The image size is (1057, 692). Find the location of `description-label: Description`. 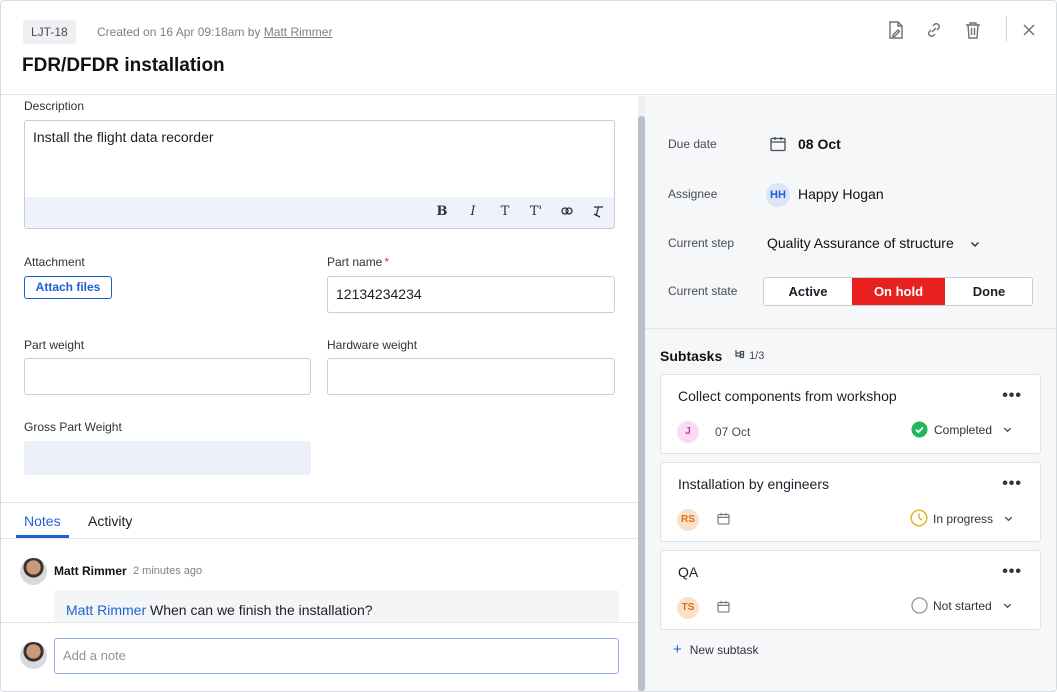

description-label: Description is located at coordinates (54, 106).